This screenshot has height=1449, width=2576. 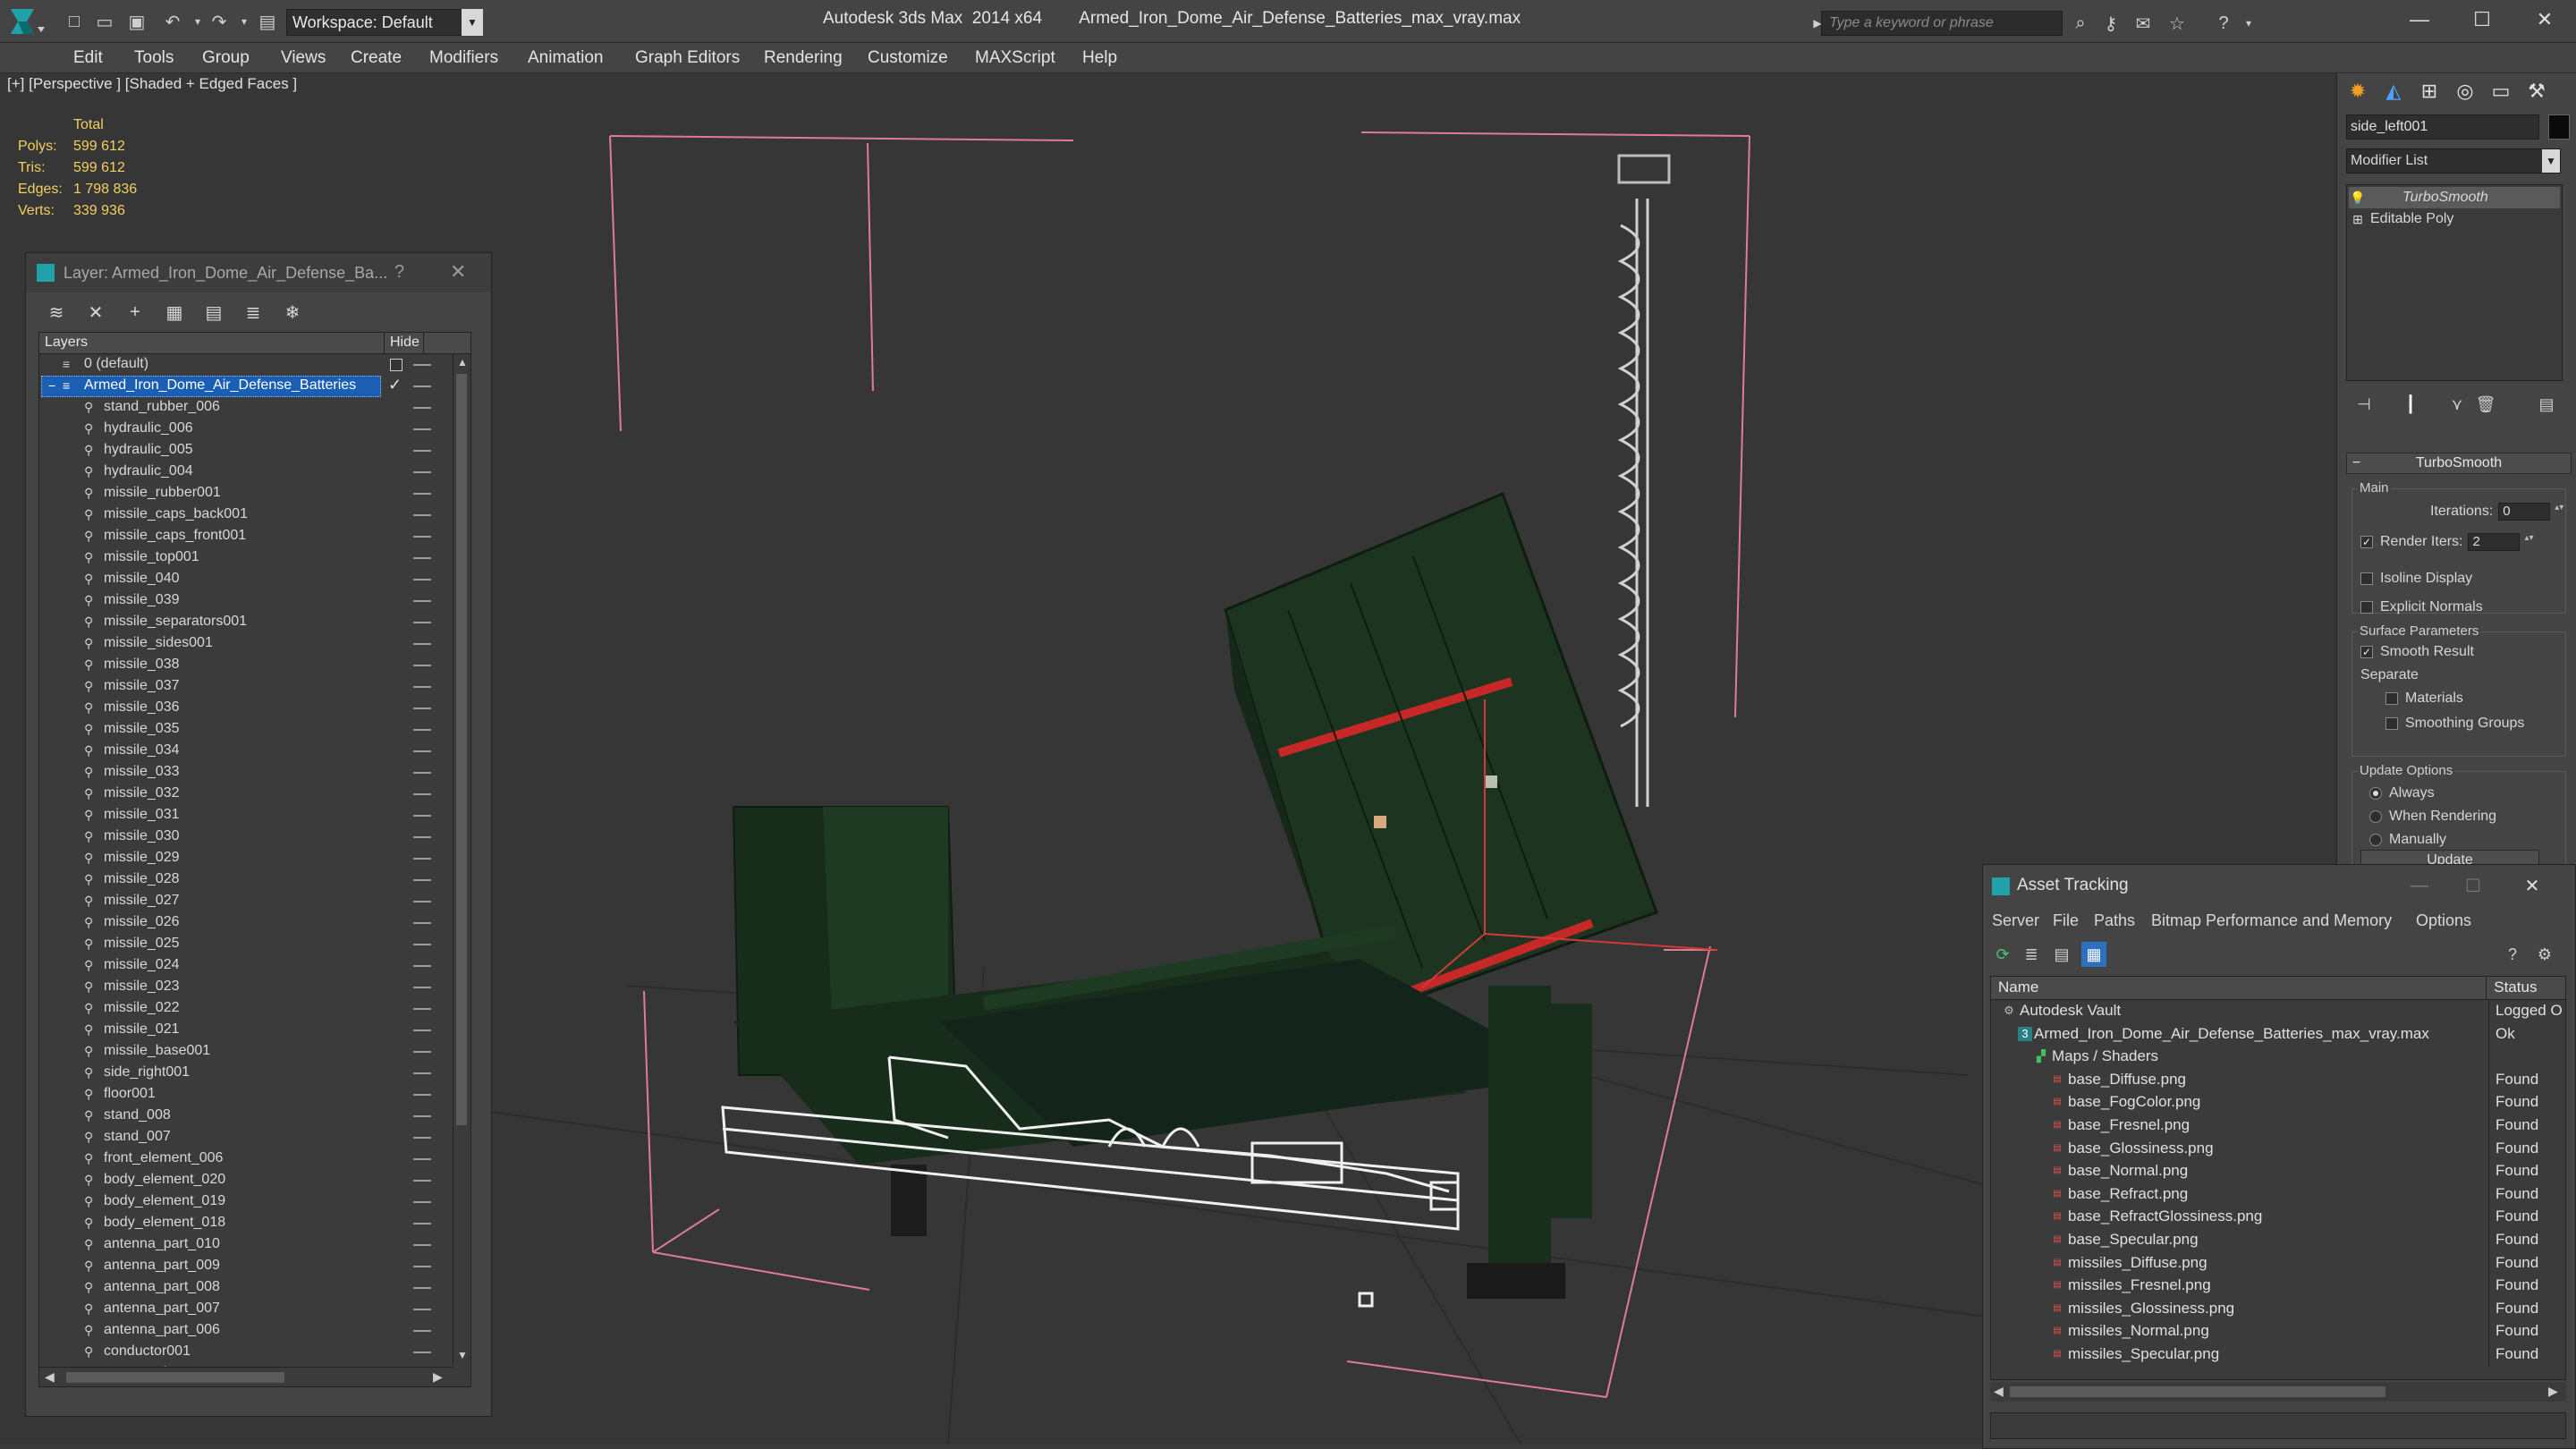 I want to click on asset-window-titlebar: Asset Tracking — ☐ ✕, so click(x=2279, y=886).